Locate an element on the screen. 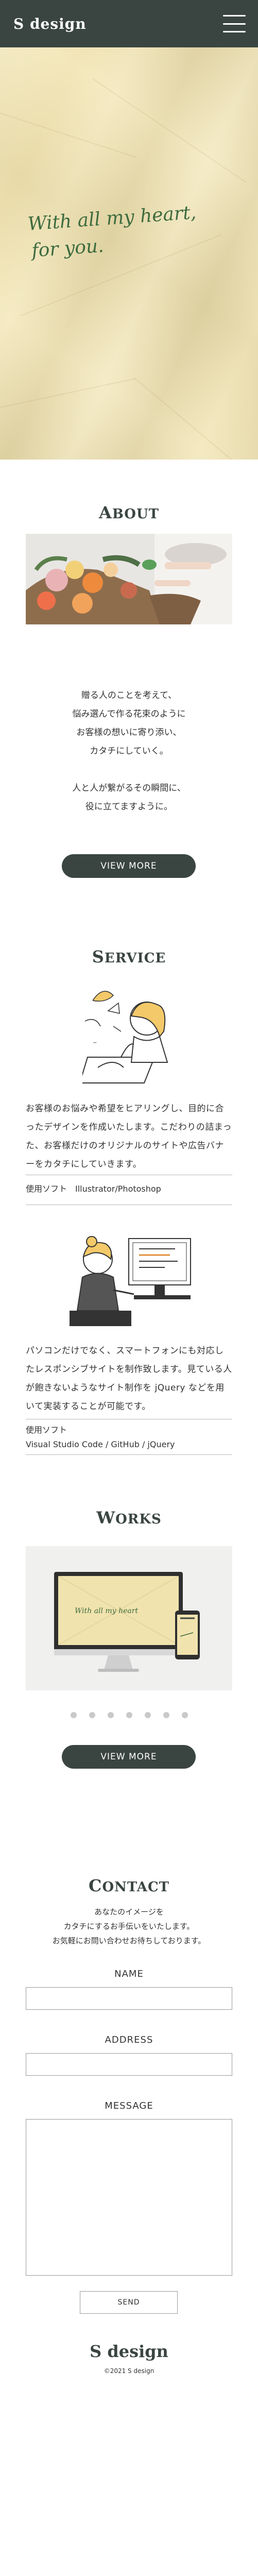  about-line: 役に立てますように。 is located at coordinates (129, 807).